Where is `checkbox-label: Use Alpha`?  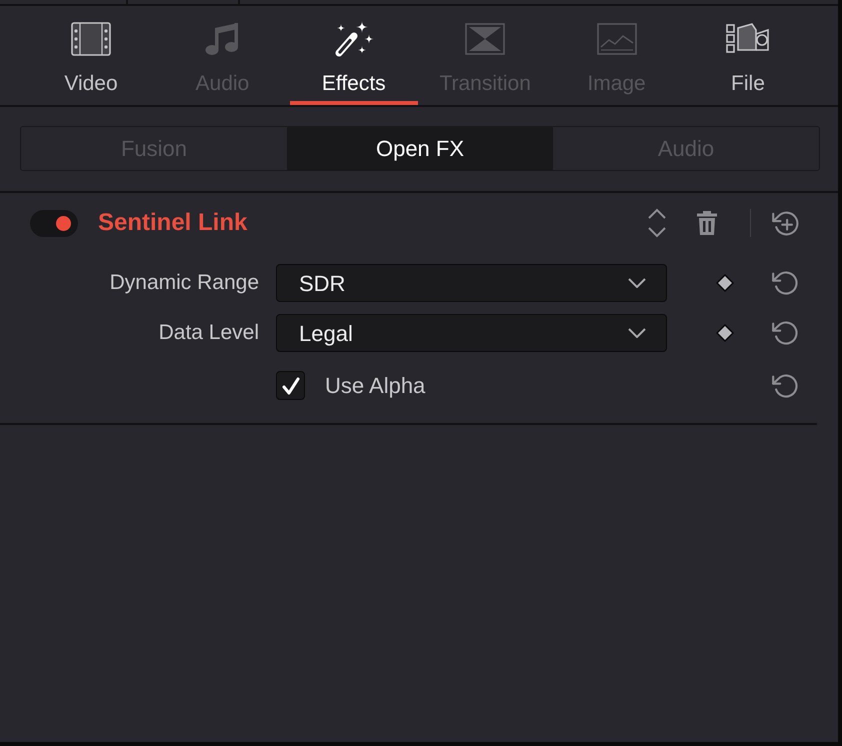 checkbox-label: Use Alpha is located at coordinates (375, 386).